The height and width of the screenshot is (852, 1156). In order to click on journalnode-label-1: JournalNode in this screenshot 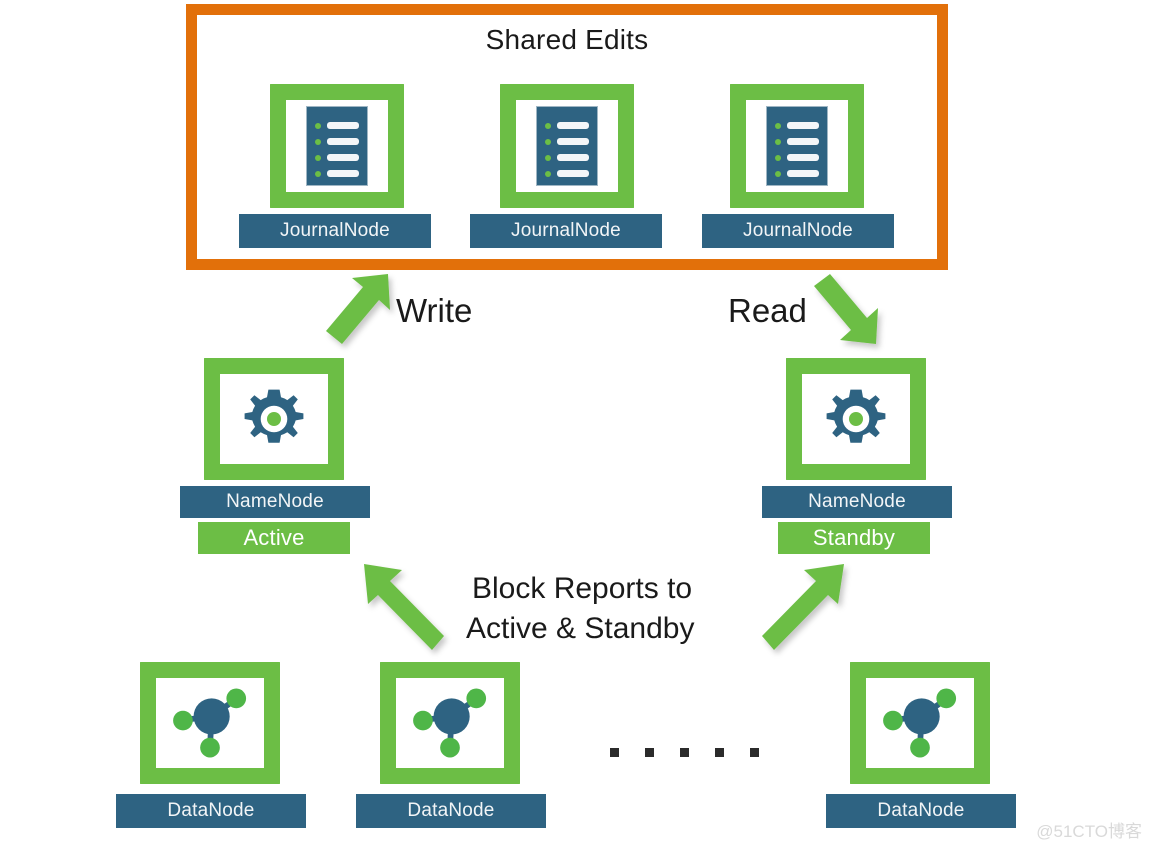, I will do `click(335, 231)`.